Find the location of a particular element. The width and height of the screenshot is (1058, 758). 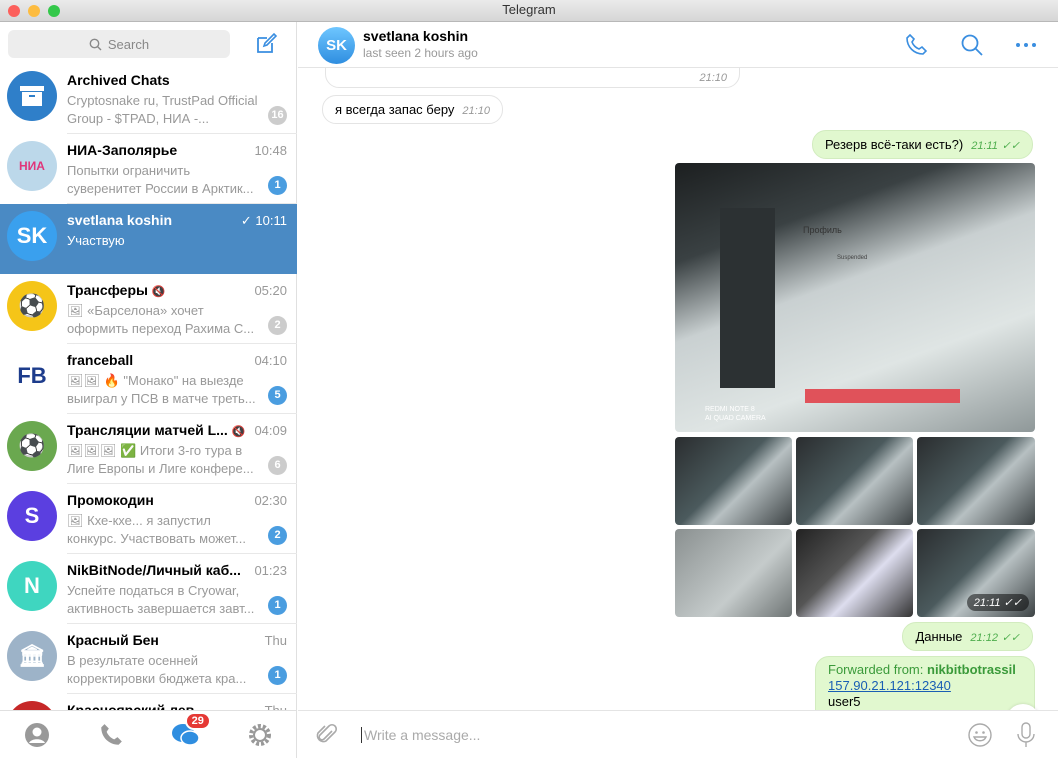

avatar: 🏛 is located at coordinates (32, 656).